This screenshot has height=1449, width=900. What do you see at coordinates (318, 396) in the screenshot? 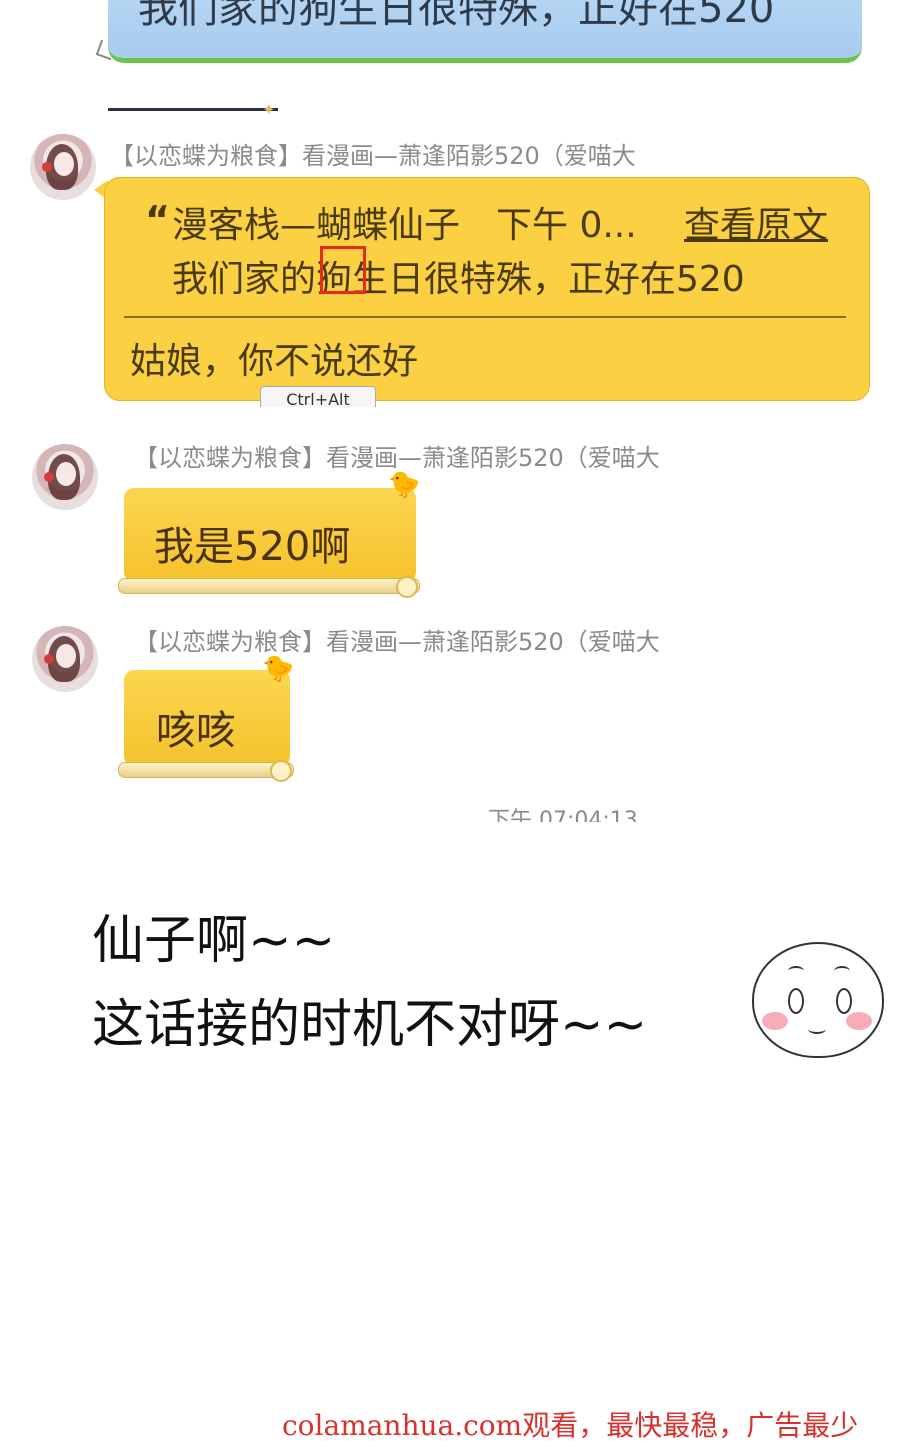
I see `shortcut-tooltip: Ctrl+Alt` at bounding box center [318, 396].